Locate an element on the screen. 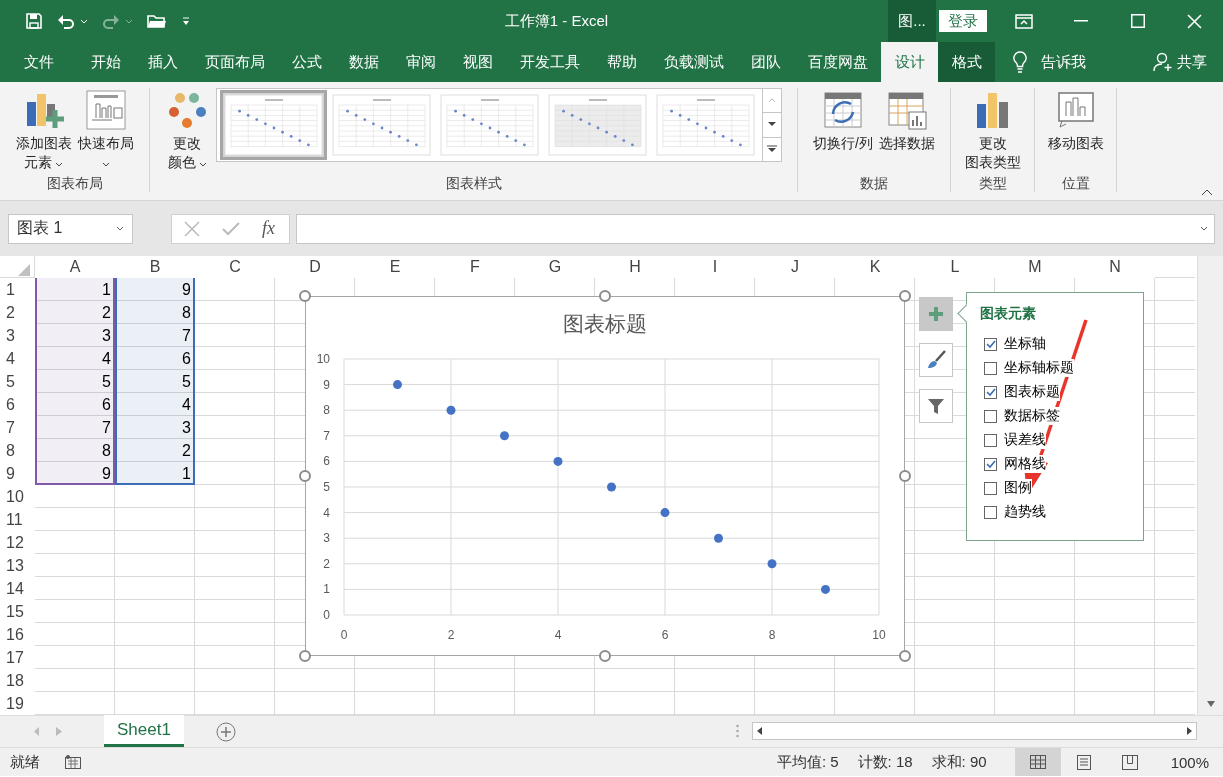  chart-tool-button is located at coordinates (936, 360).